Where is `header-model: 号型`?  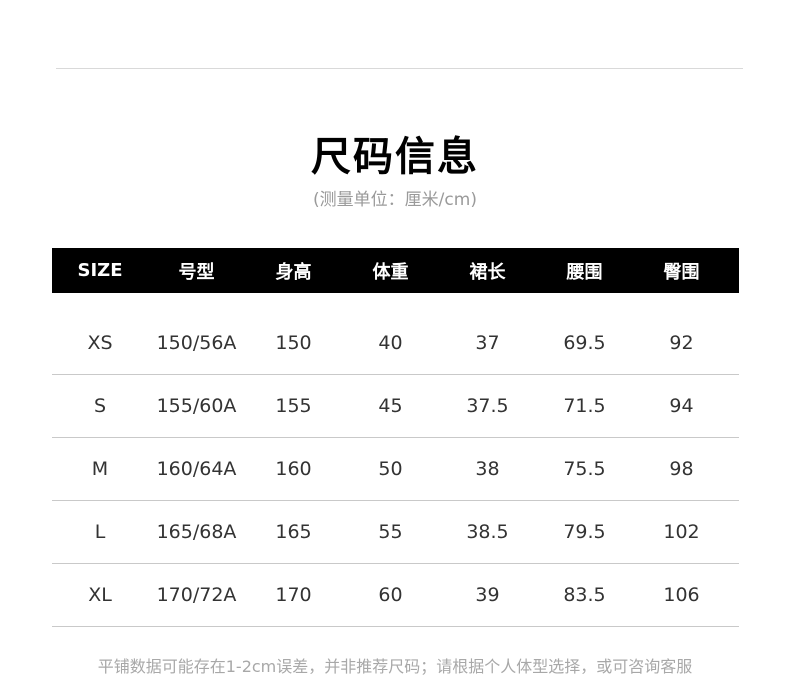
header-model: 号型 is located at coordinates (196, 272).